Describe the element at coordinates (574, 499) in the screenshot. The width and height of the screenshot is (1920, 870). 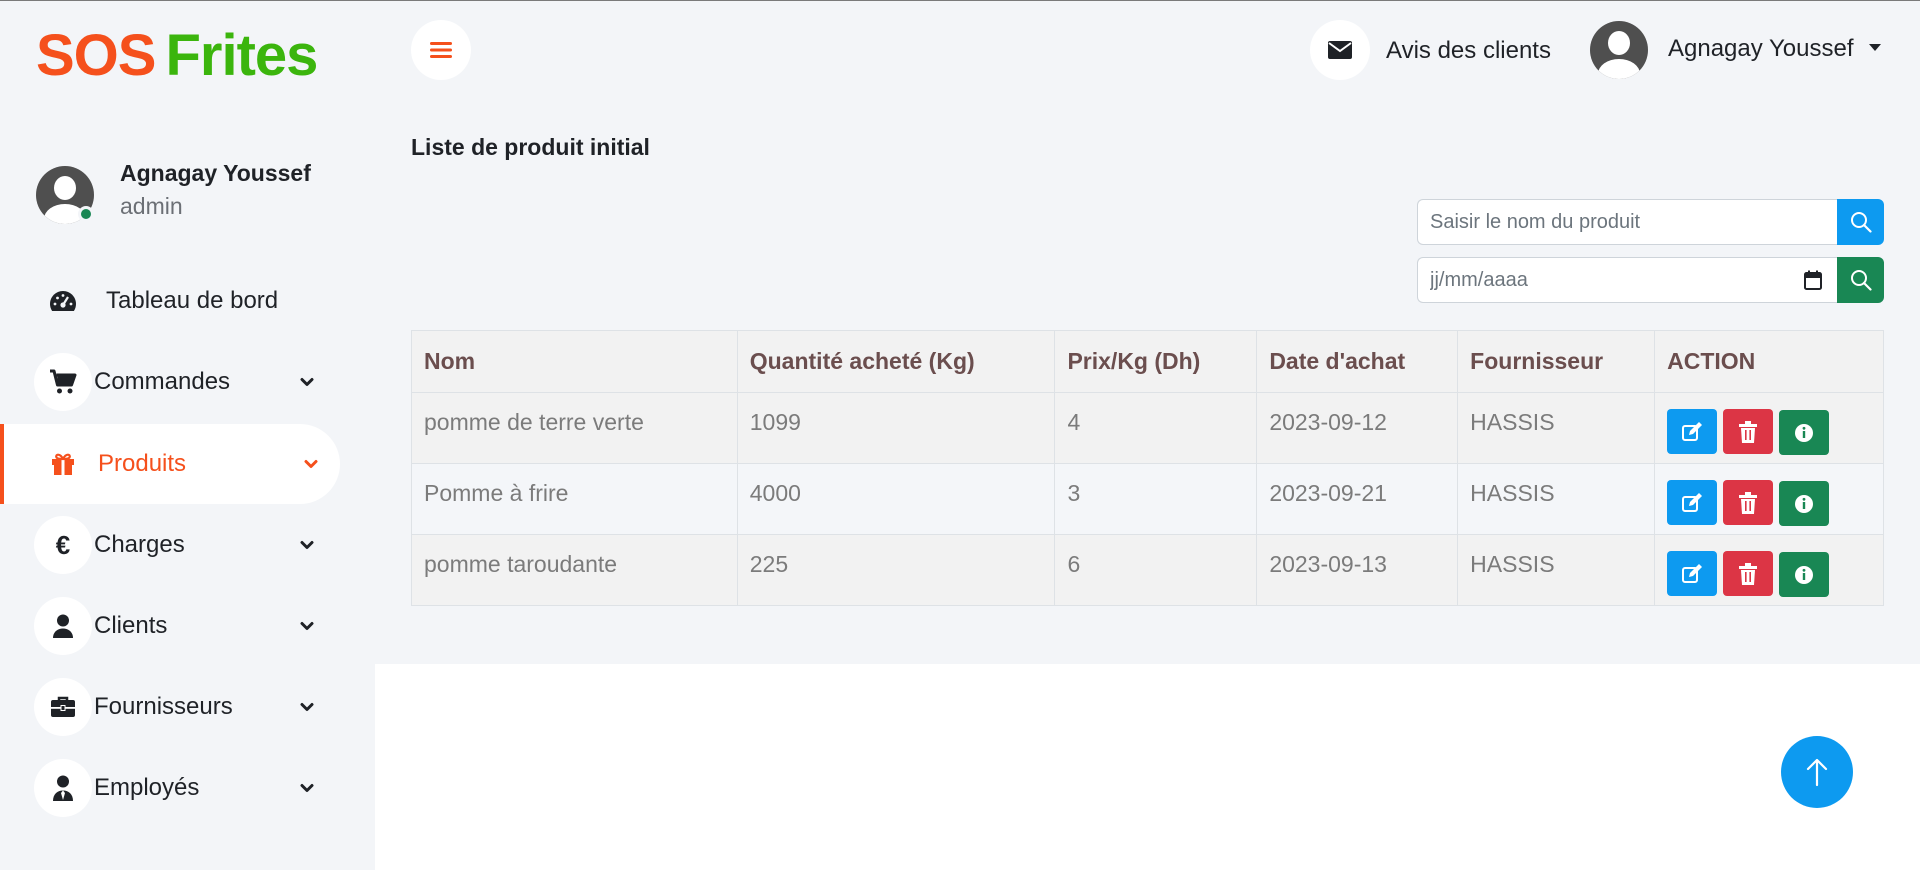
I see `cell-nom: Pomme à frire` at that location.